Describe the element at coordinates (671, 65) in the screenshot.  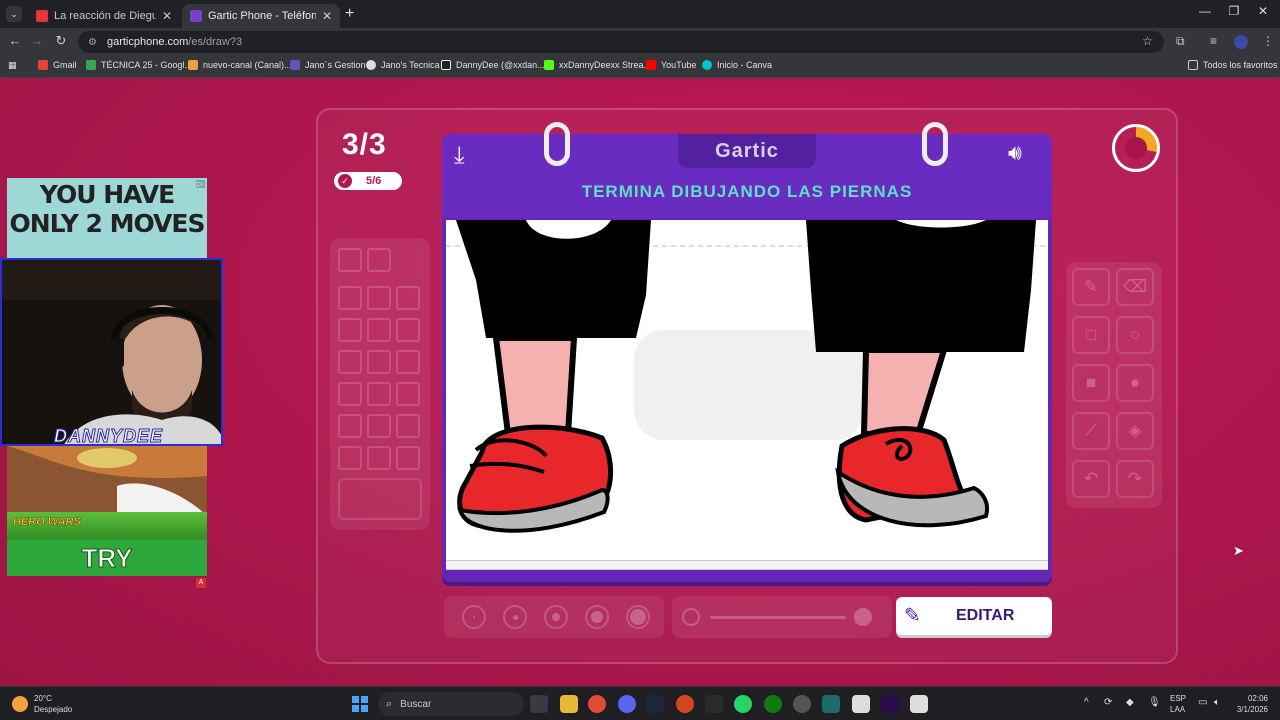
I see `bookmark-youtube: YouTube` at that location.